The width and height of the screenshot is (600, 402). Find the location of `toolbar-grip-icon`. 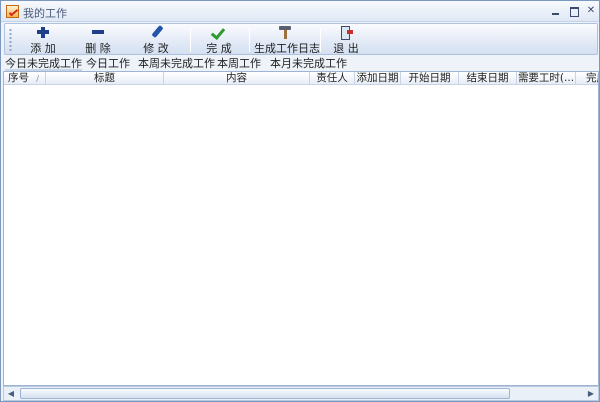

toolbar-grip-icon is located at coordinates (10, 40).